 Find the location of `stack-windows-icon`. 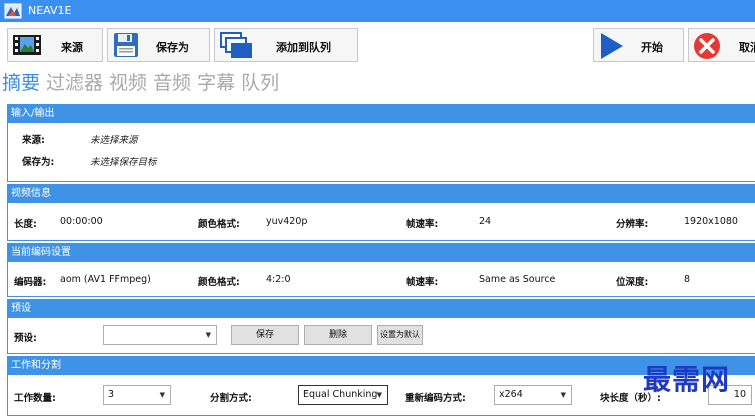

stack-windows-icon is located at coordinates (236, 45).